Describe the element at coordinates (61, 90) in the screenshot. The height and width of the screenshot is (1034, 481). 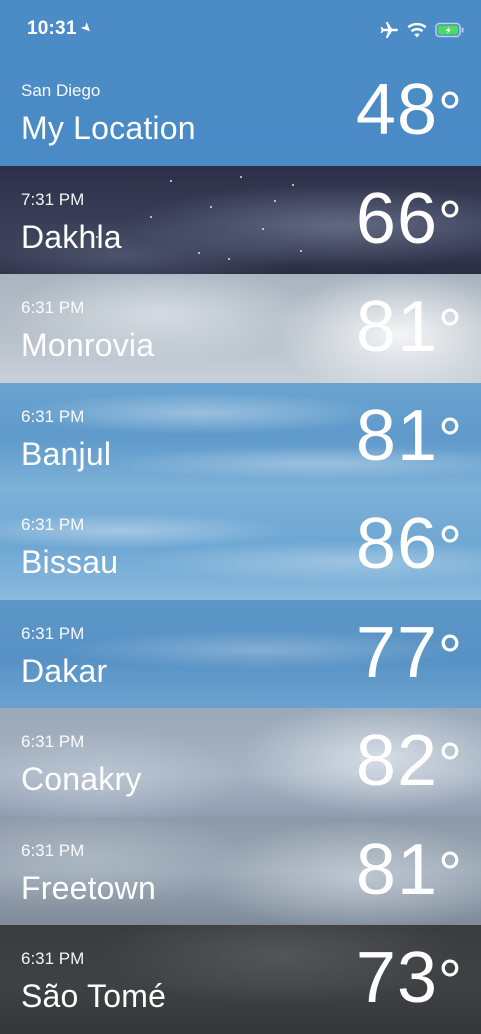
I see `current-location-label: San Diego` at that location.